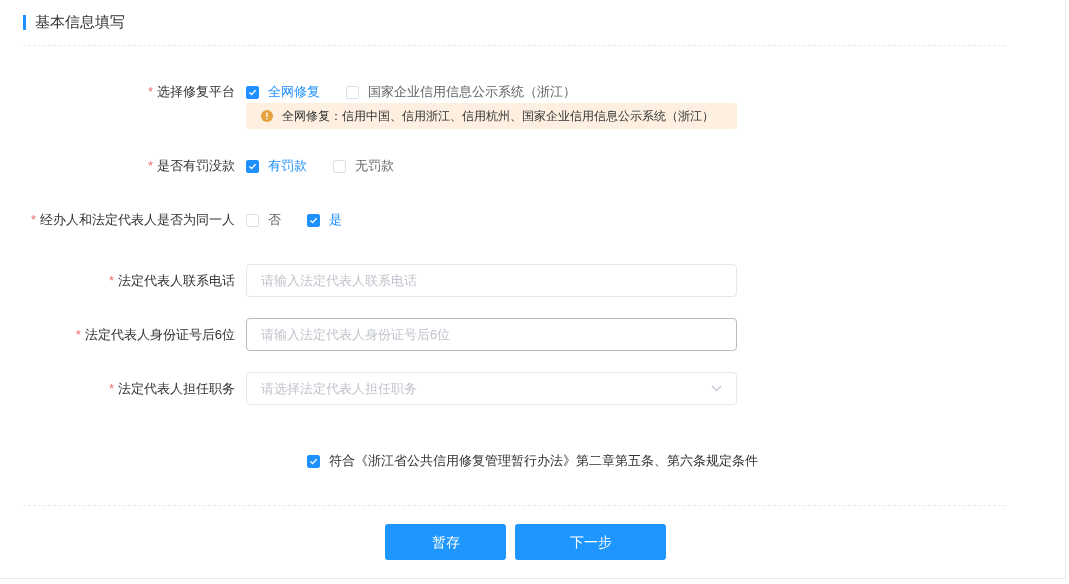 The height and width of the screenshot is (584, 1069). Describe the element at coordinates (267, 116) in the screenshot. I see `info-icon` at that location.